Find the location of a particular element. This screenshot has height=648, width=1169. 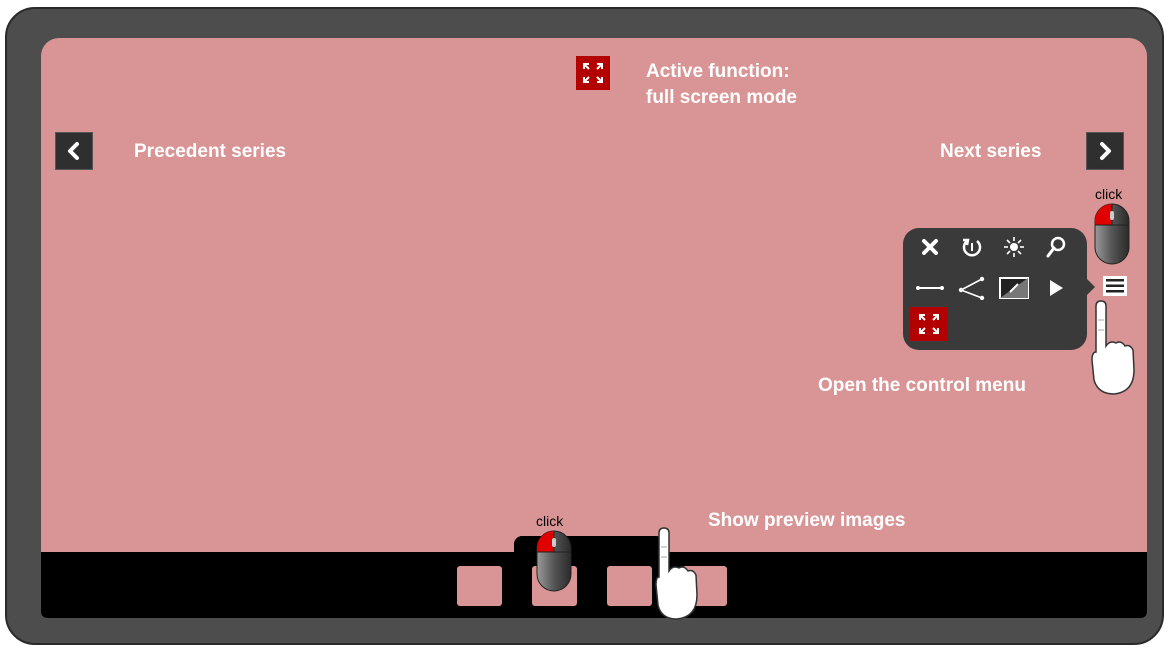

fullscreen-icon is located at coordinates (929, 324).